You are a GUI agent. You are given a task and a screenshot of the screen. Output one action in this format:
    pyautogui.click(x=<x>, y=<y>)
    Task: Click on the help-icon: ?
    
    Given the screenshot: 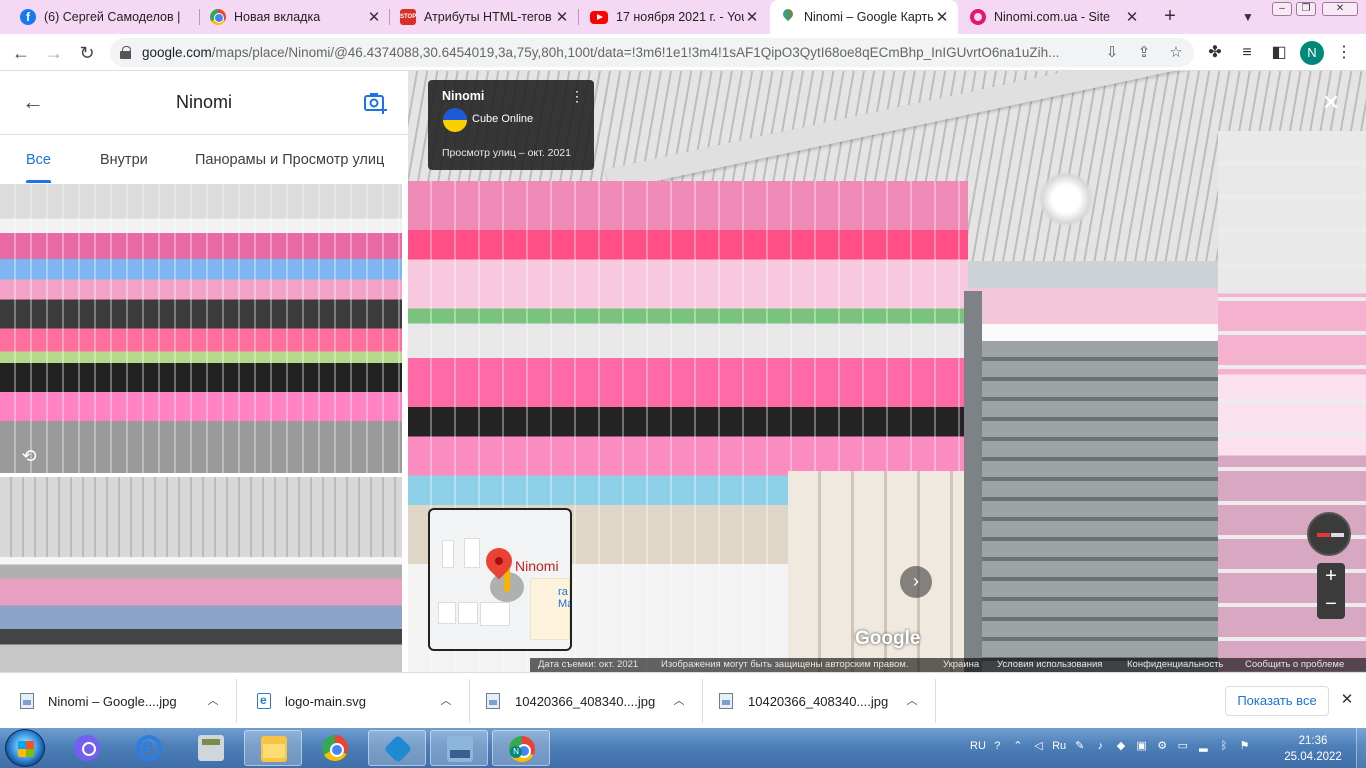 What is the action you would take?
    pyautogui.click(x=997, y=746)
    